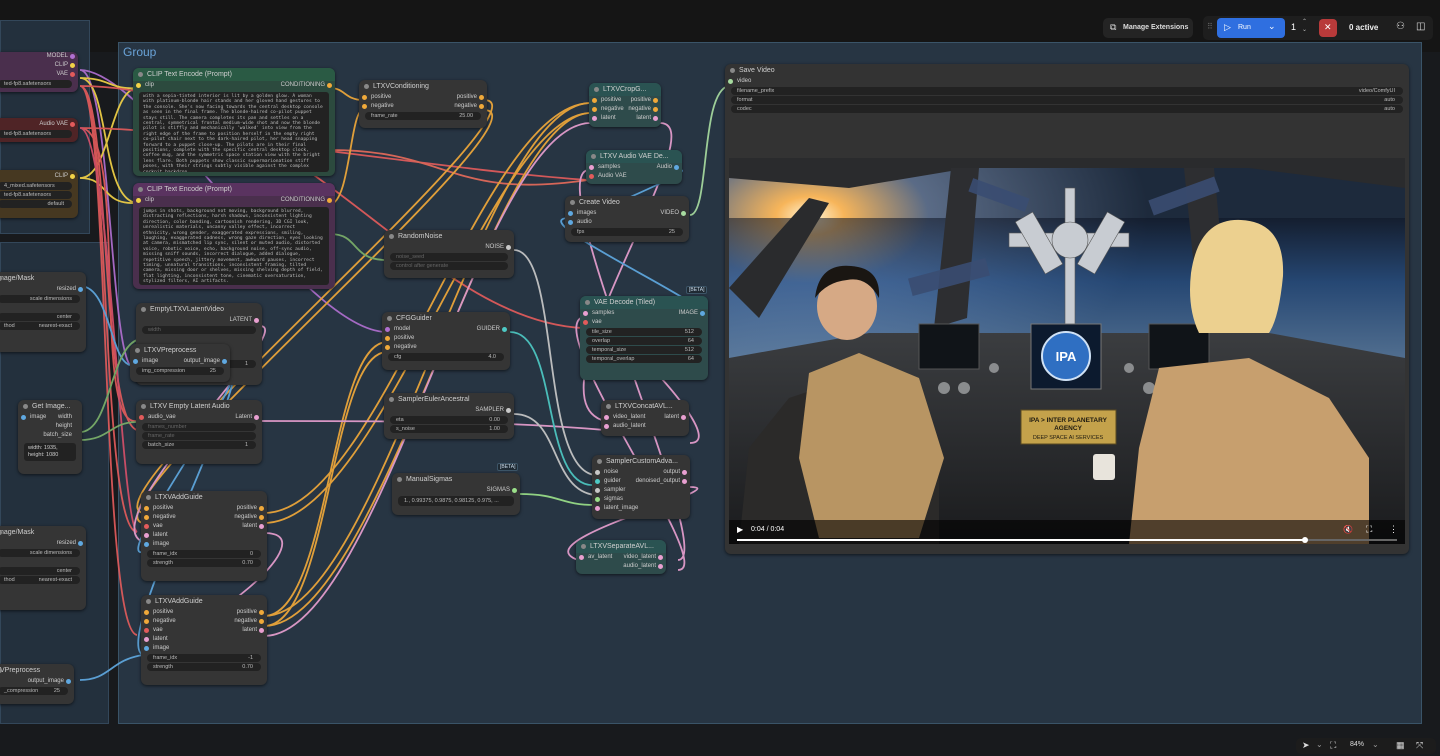 This screenshot has width=1440, height=756. Describe the element at coordinates (36, 134) in the screenshot. I see `audio-ckpt-widget: ted-fp8.safetensors` at that location.